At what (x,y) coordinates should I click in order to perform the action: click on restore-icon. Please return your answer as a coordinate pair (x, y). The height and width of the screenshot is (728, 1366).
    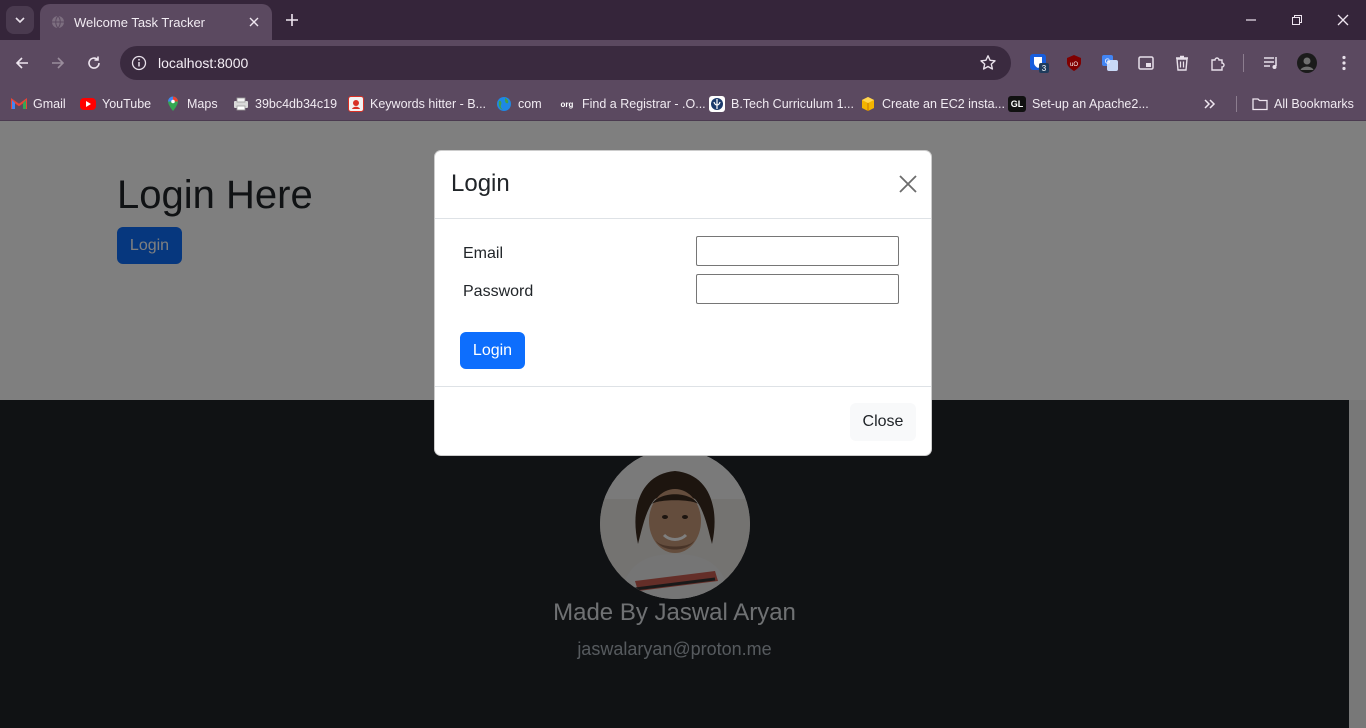
    Looking at the image, I should click on (1297, 20).